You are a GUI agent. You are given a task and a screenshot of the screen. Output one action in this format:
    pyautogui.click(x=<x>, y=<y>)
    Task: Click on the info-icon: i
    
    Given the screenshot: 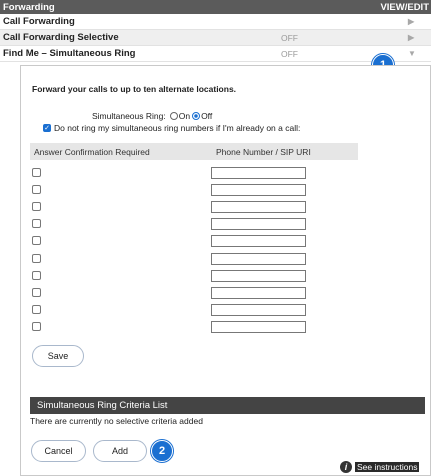 What is the action you would take?
    pyautogui.click(x=346, y=467)
    